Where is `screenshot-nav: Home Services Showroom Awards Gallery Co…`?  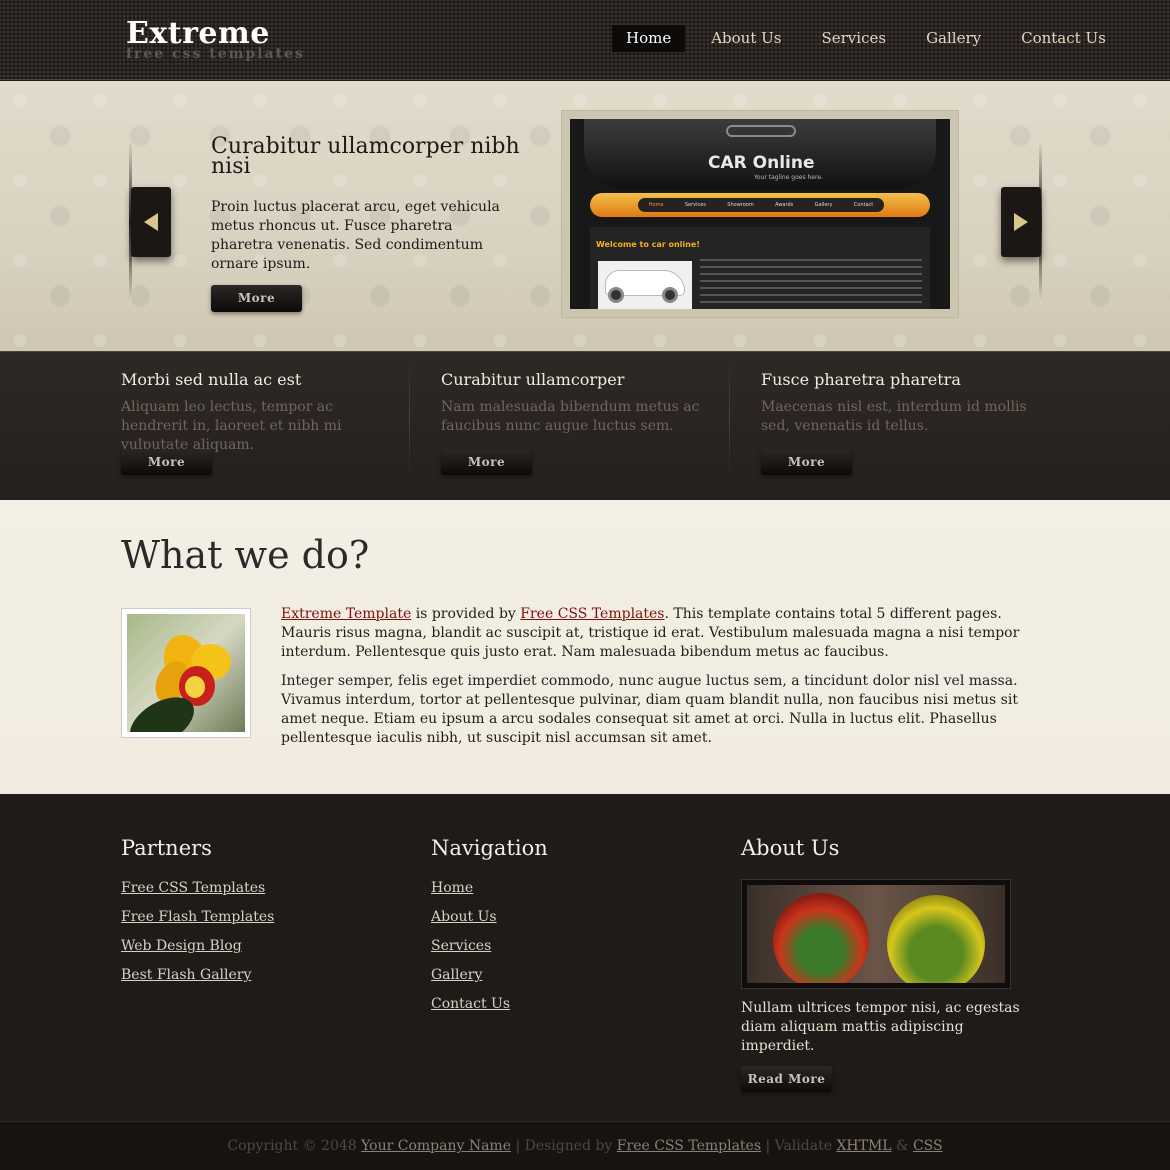
screenshot-nav: Home Services Showroom Awards Gallery Co… is located at coordinates (761, 205).